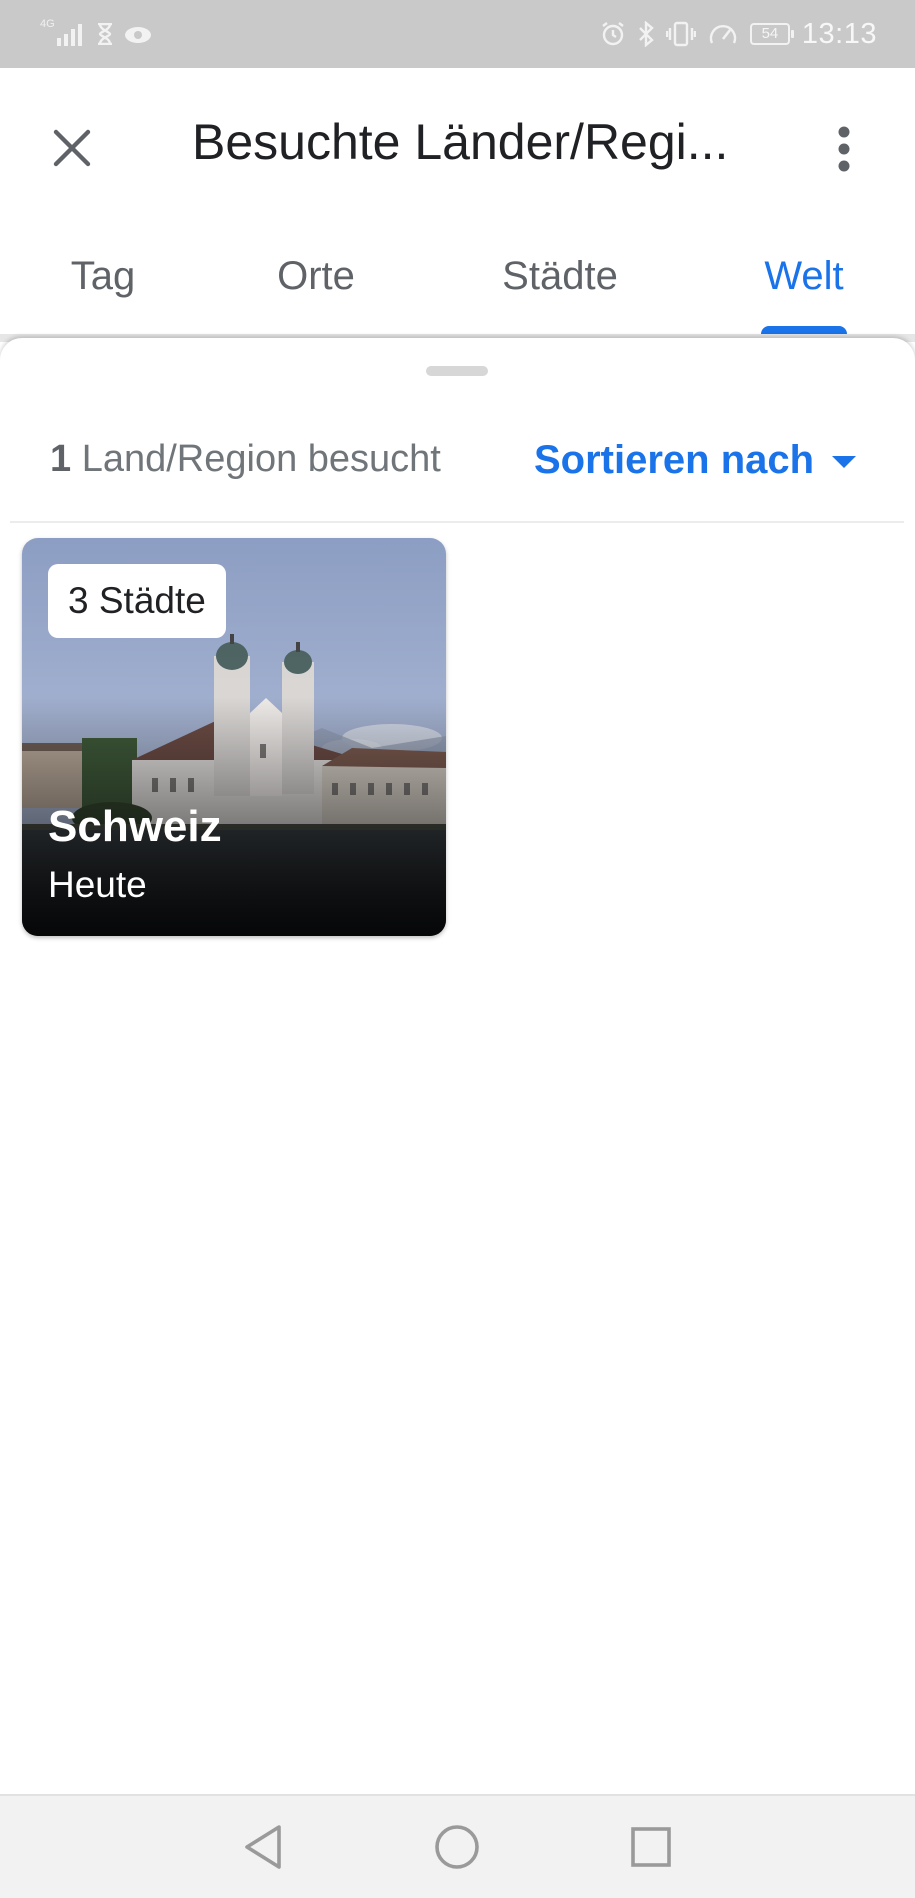 The height and width of the screenshot is (1898, 915). I want to click on nav-recents-button, so click(651, 1847).